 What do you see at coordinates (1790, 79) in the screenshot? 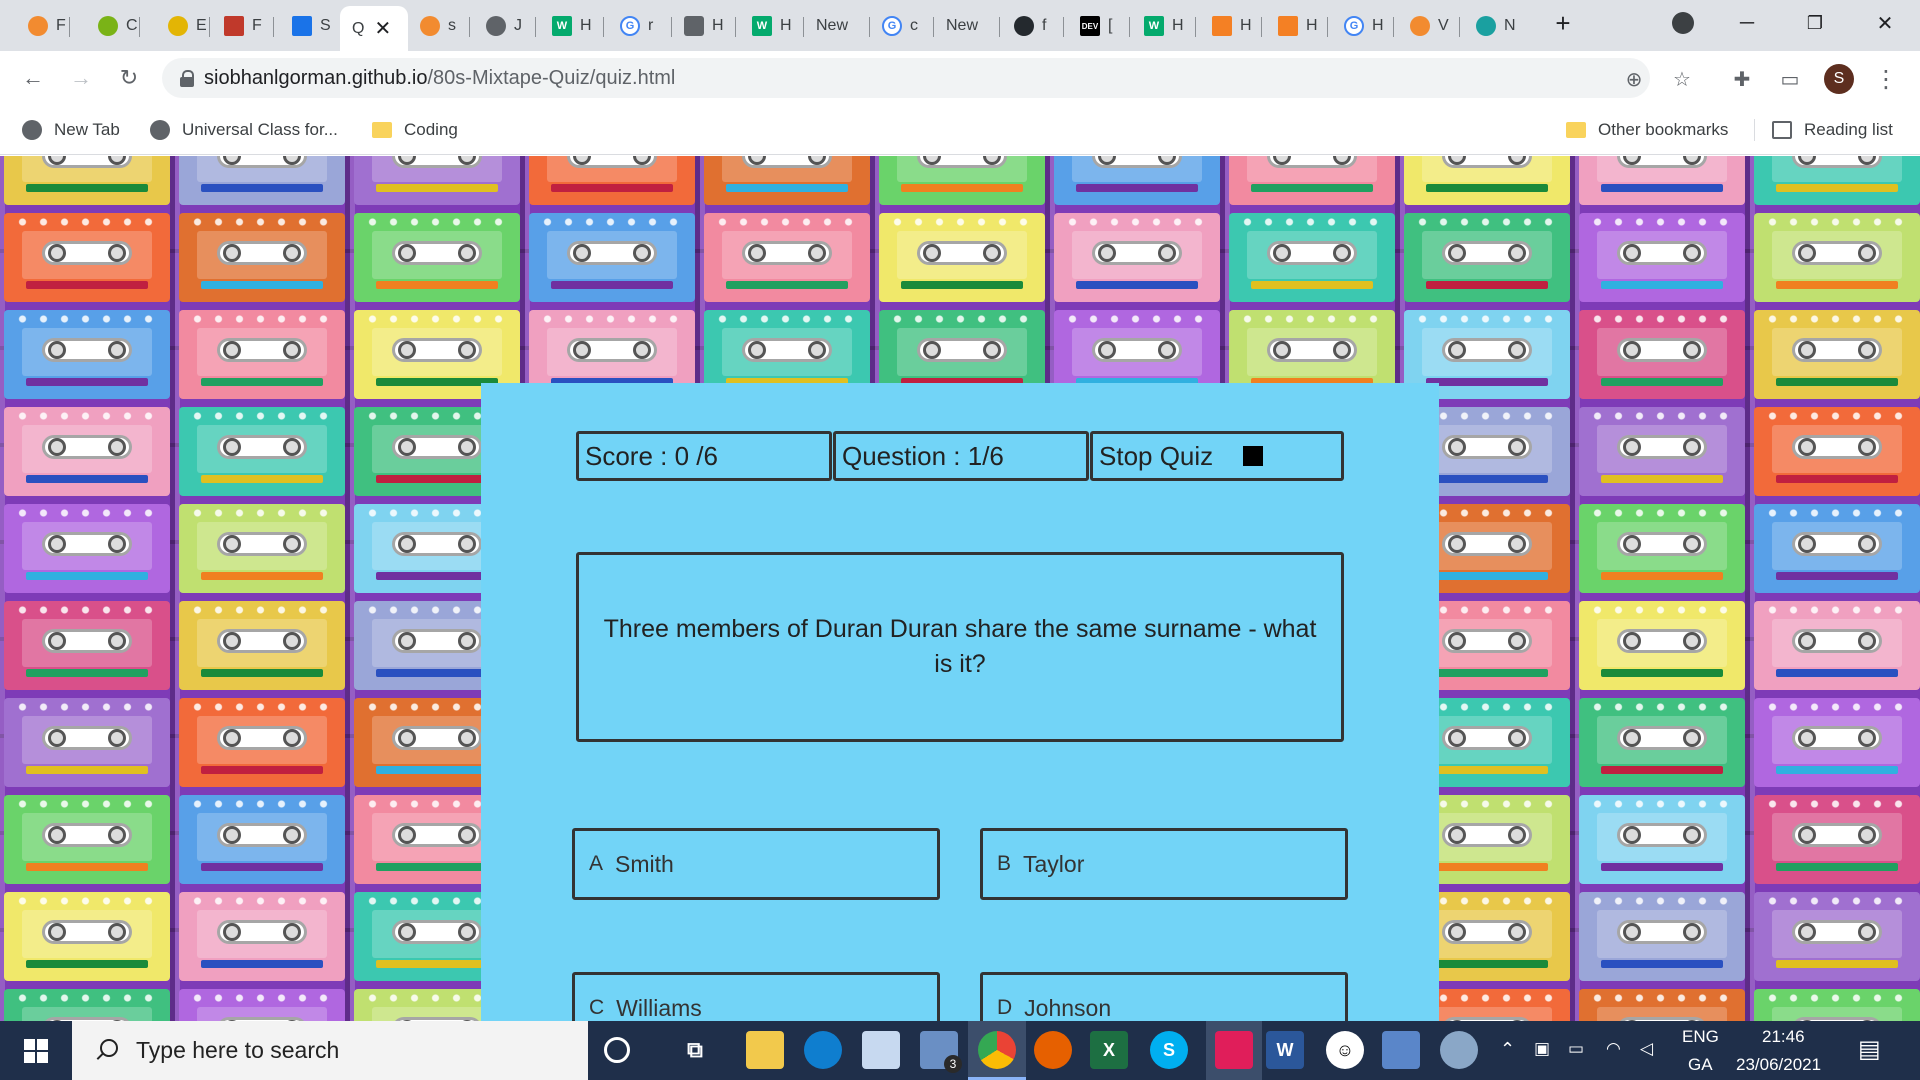
I see `cast-icon: ▭` at bounding box center [1790, 79].